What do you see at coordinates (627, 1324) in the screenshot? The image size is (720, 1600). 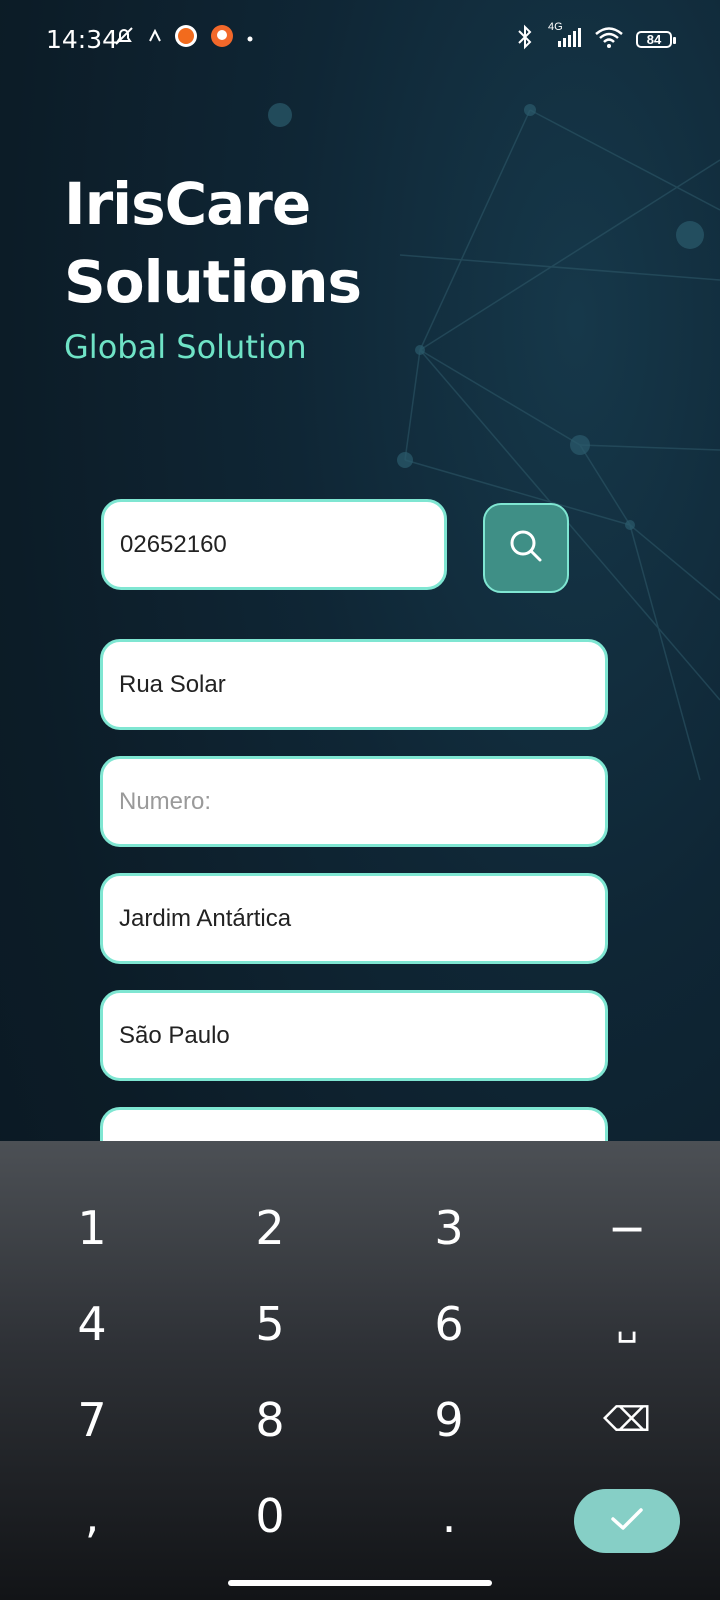 I see `key-space: ␣` at bounding box center [627, 1324].